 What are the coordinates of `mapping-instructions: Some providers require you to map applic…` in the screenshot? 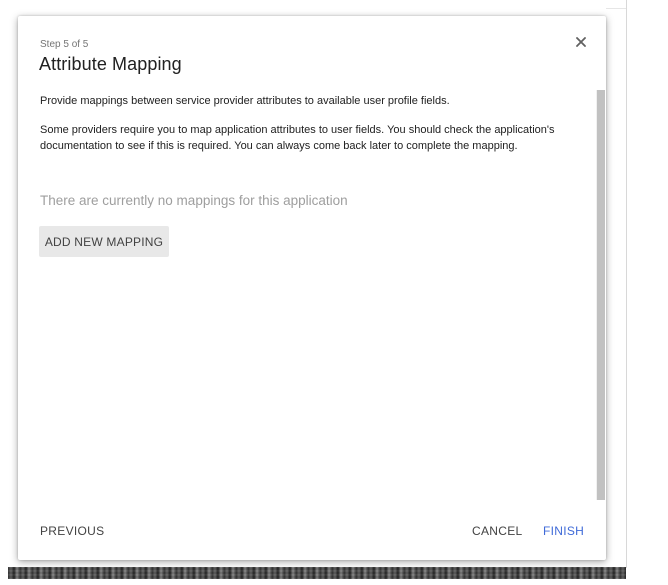 It's located at (297, 138).